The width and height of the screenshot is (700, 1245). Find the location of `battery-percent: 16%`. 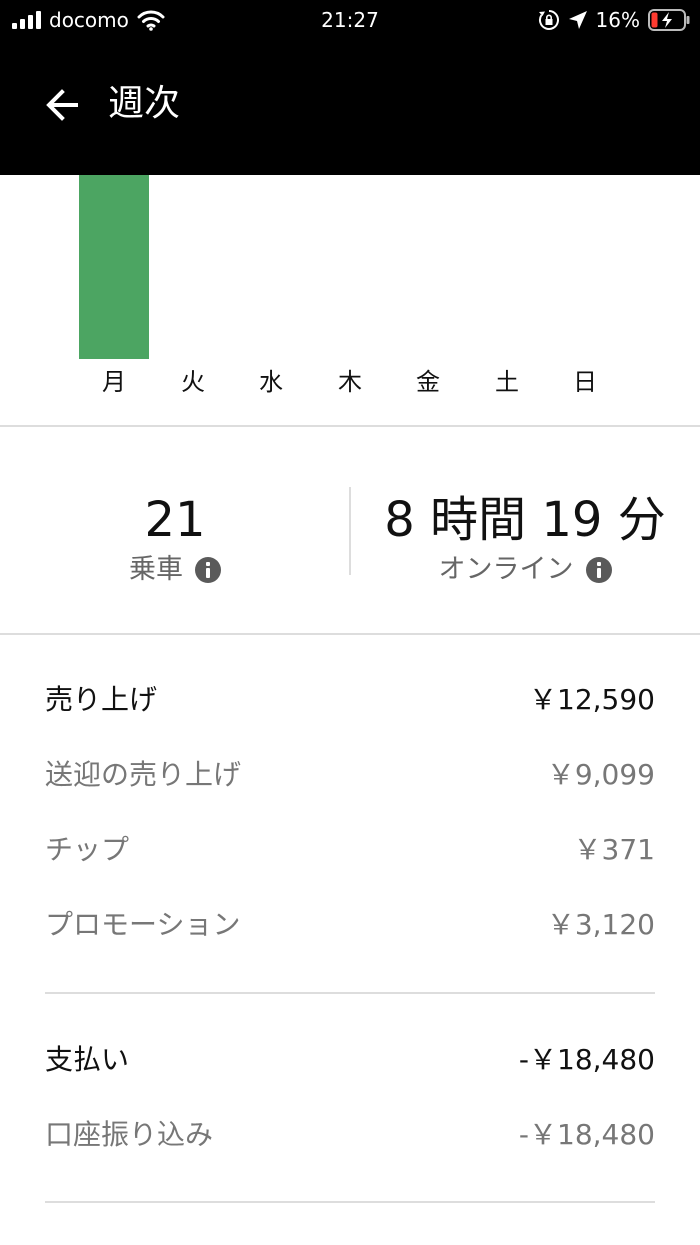

battery-percent: 16% is located at coordinates (617, 20).